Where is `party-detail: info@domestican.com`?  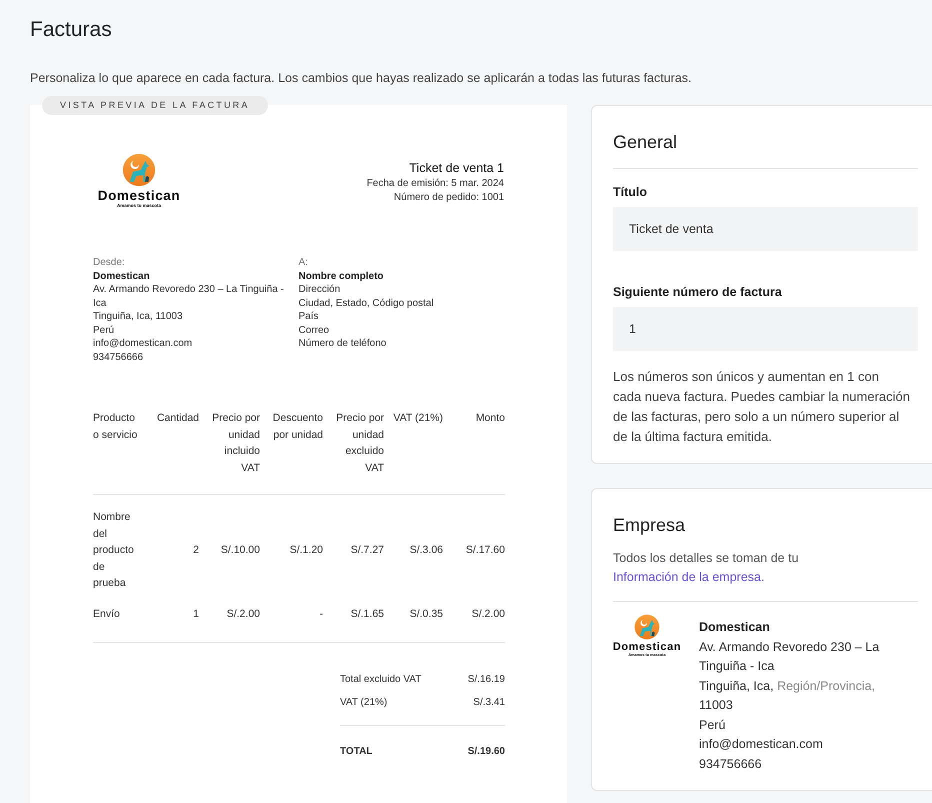 party-detail: info@domestican.com is located at coordinates (143, 343).